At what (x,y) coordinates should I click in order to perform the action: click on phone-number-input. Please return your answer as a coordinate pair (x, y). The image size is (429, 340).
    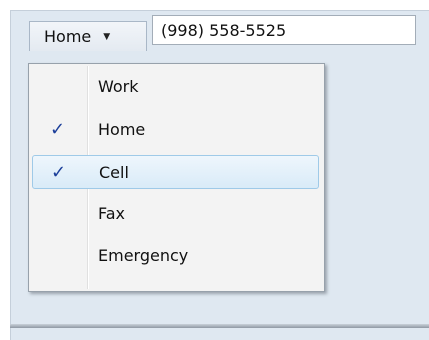
    Looking at the image, I should click on (284, 30).